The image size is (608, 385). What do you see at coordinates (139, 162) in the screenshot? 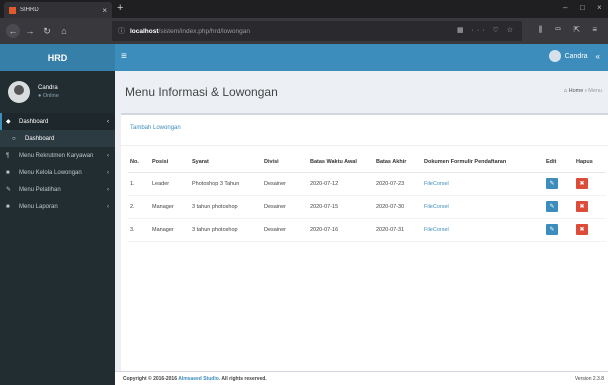
I see `col-header: No.` at bounding box center [139, 162].